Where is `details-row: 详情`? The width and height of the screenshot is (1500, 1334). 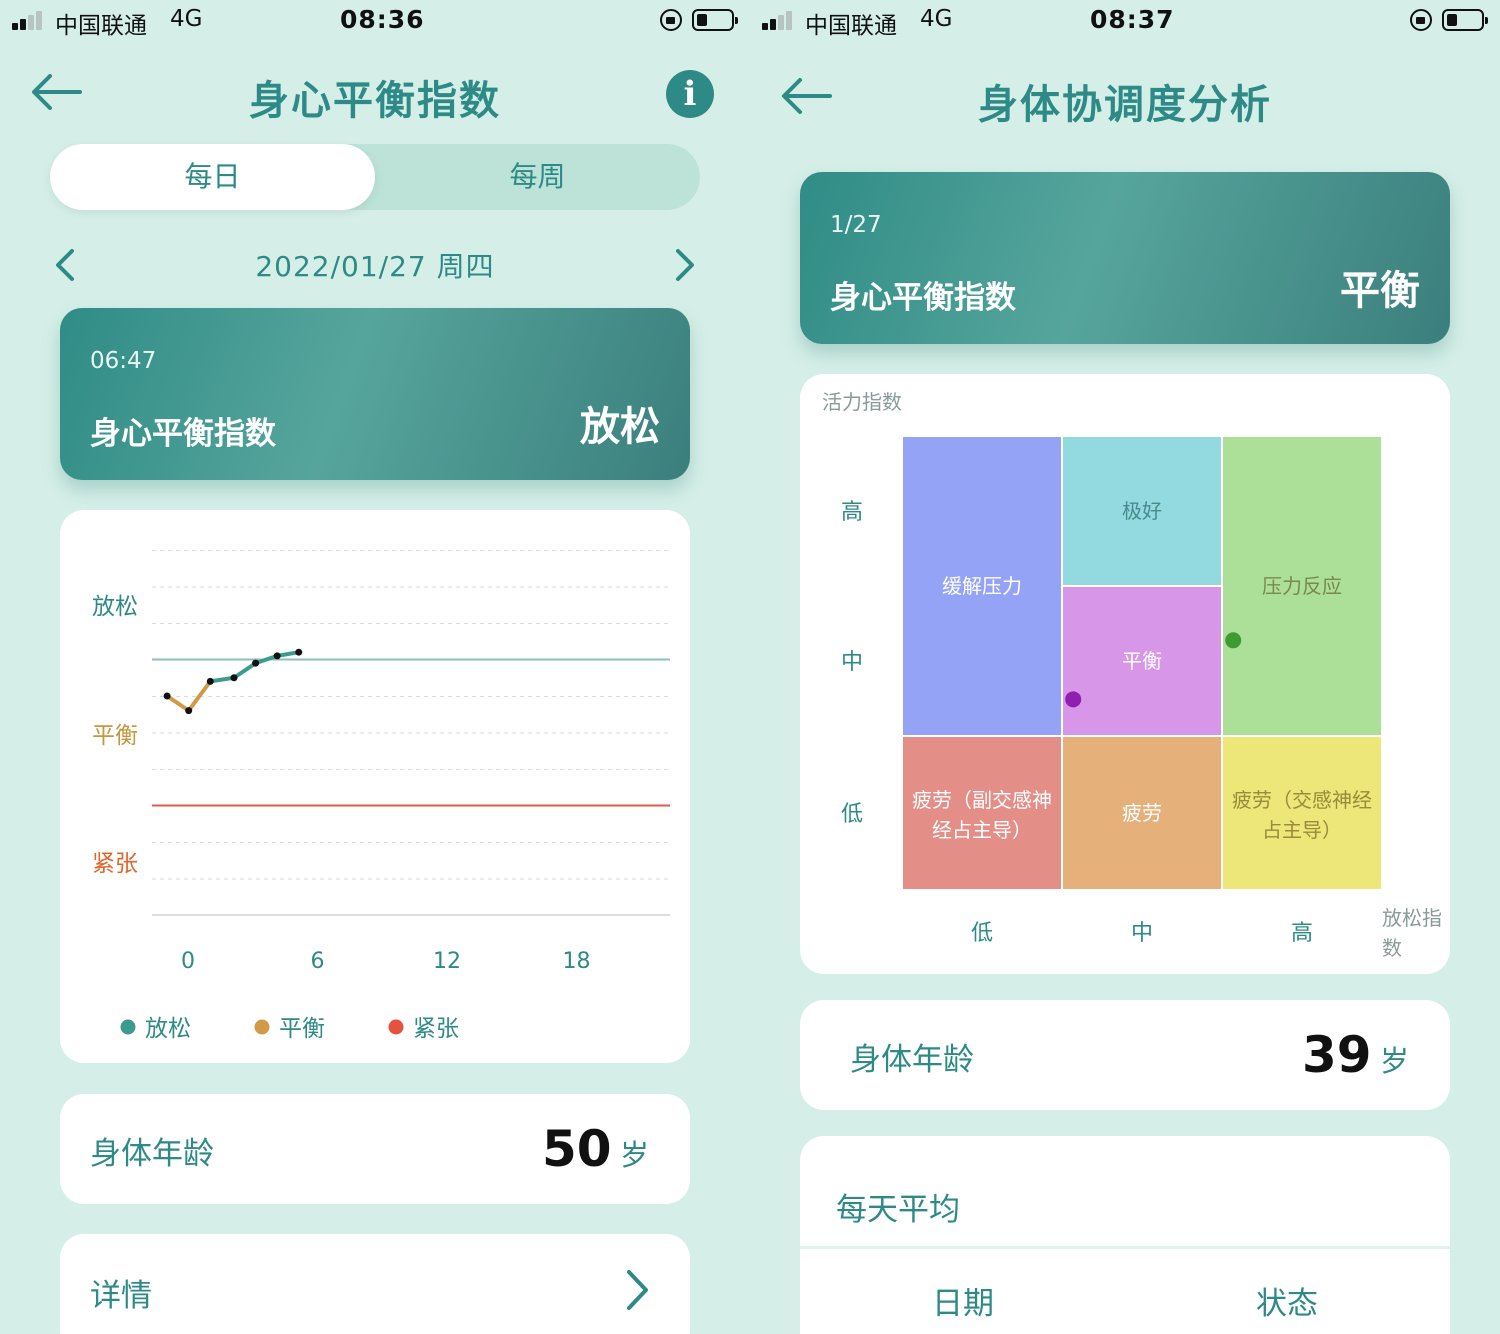 details-row: 详情 is located at coordinates (375, 1284).